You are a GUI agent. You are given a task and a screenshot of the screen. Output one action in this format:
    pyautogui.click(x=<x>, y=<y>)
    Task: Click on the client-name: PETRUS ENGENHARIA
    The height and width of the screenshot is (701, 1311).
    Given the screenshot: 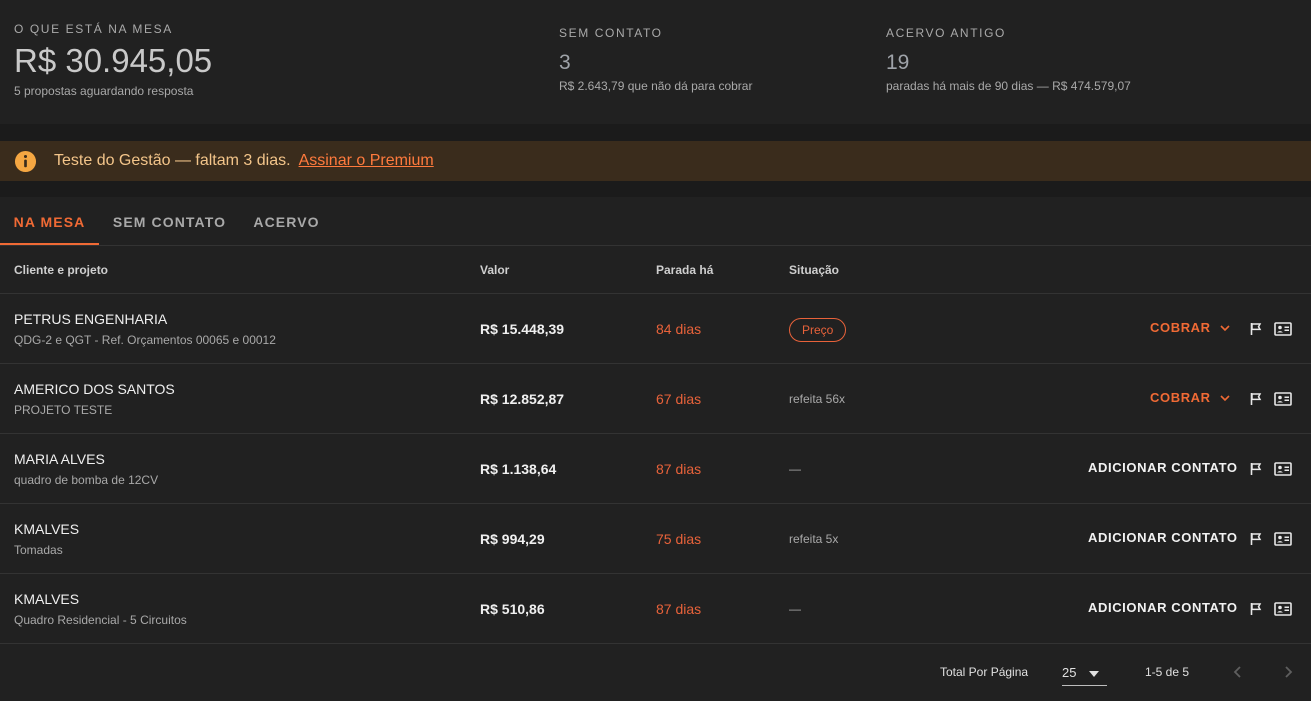 What is the action you would take?
    pyautogui.click(x=91, y=319)
    